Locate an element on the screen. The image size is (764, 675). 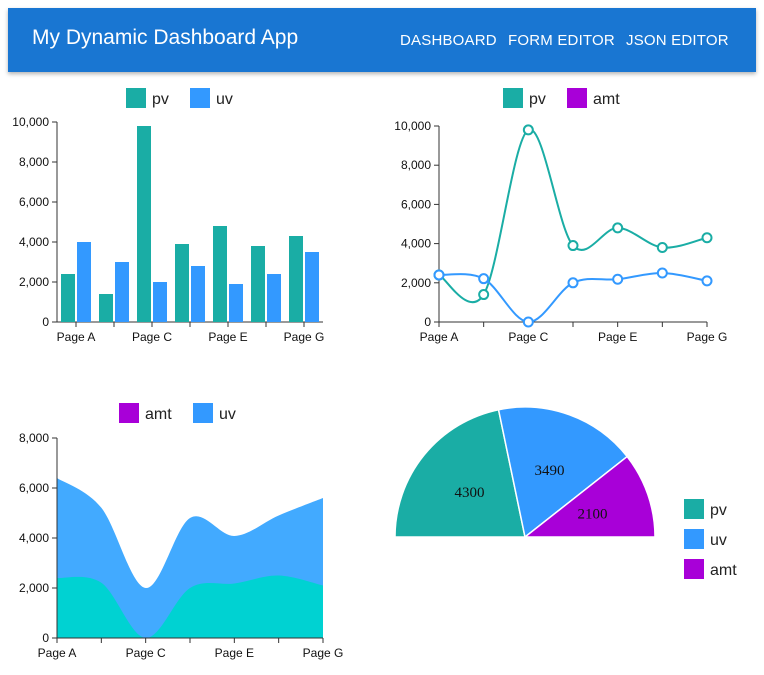
pie-label-uv: 3490 is located at coordinates (549, 471).